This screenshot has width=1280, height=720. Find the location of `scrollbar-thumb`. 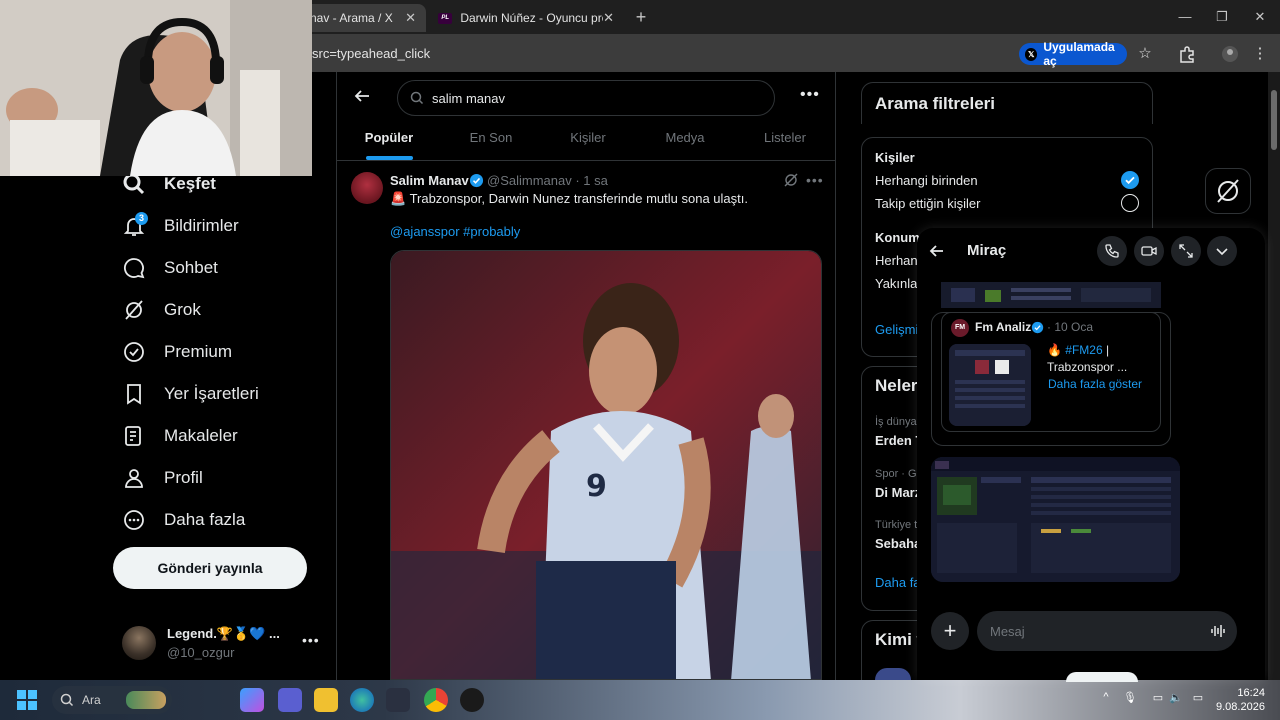

scrollbar-thumb is located at coordinates (1274, 120).